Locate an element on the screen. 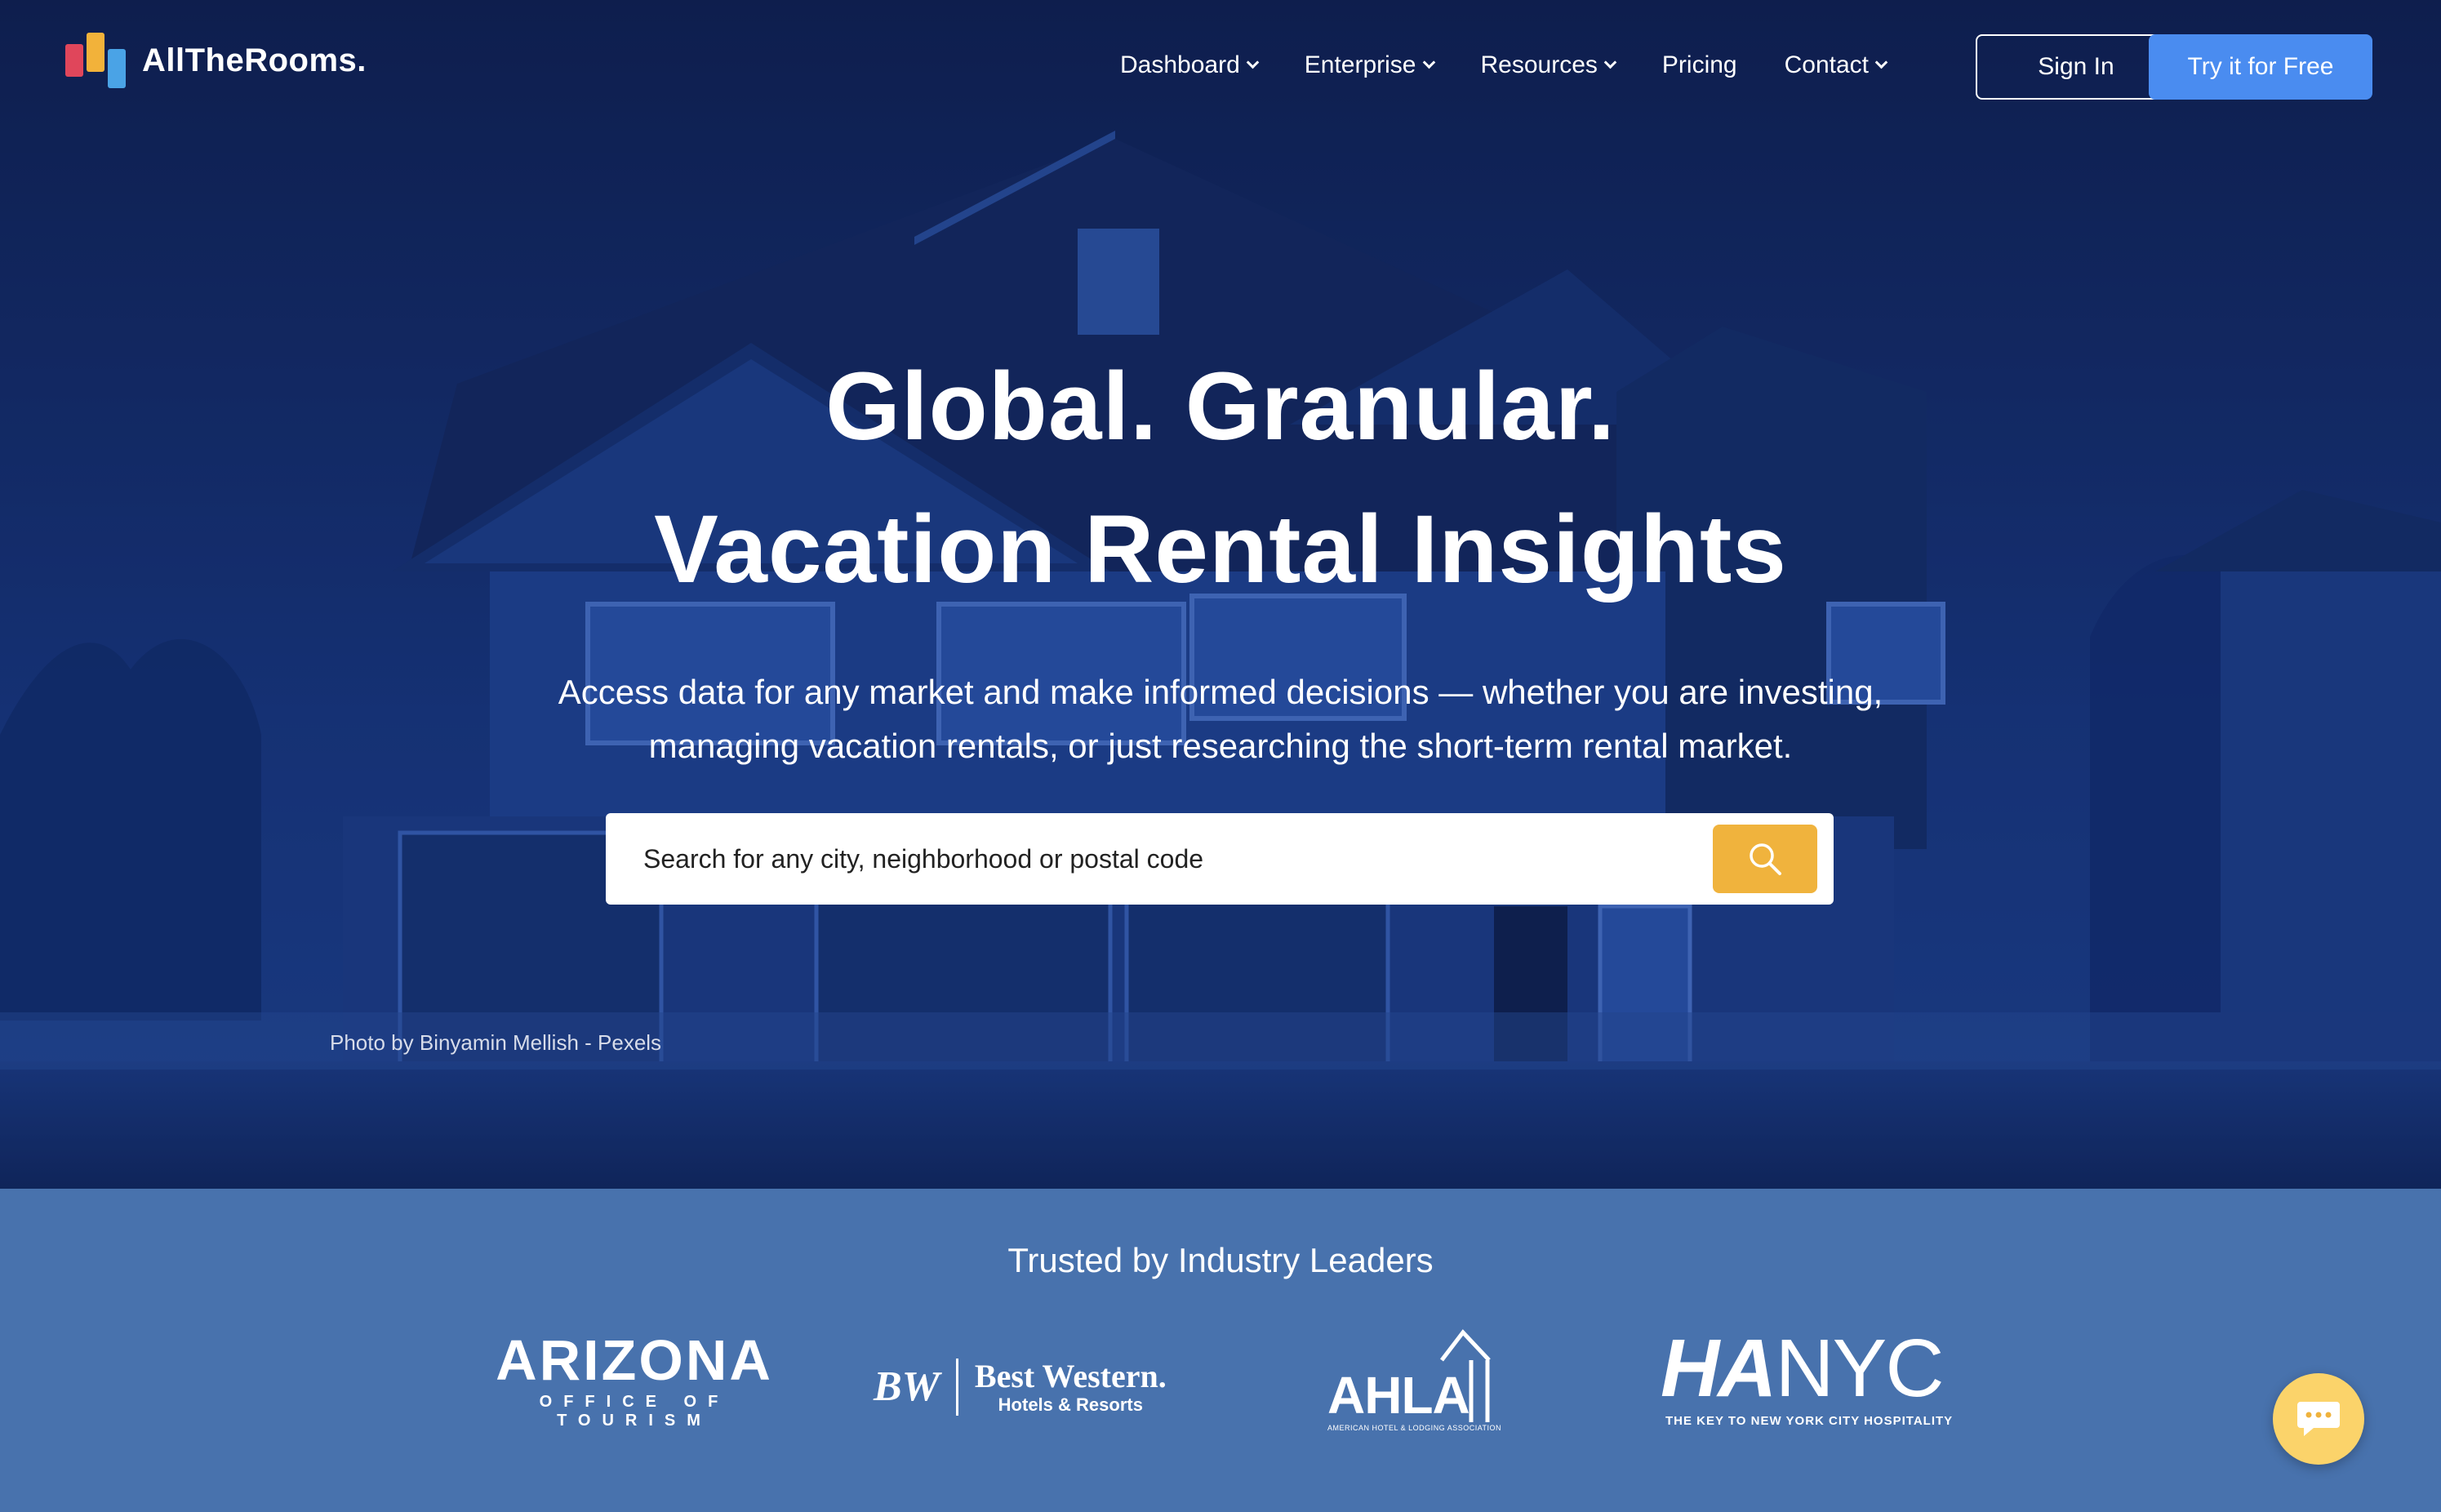 The width and height of the screenshot is (2441, 1512). arizona-tourism-logo: ARIZONA OFFICE OF TOURISM is located at coordinates (634, 1378).